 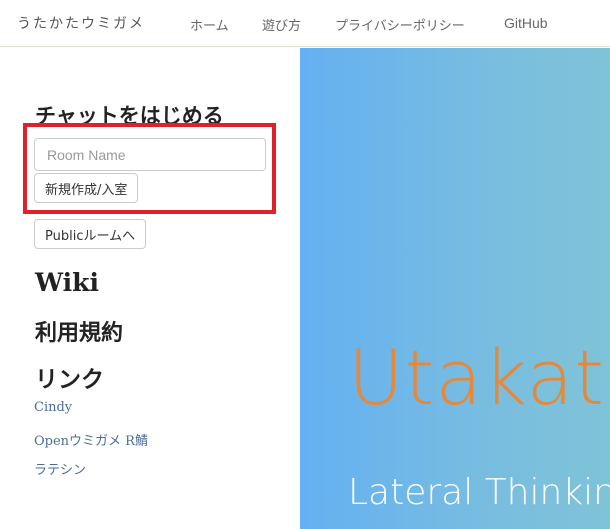 What do you see at coordinates (86, 188) in the screenshot?
I see `create-enter-room-button: 新規作成/入室` at bounding box center [86, 188].